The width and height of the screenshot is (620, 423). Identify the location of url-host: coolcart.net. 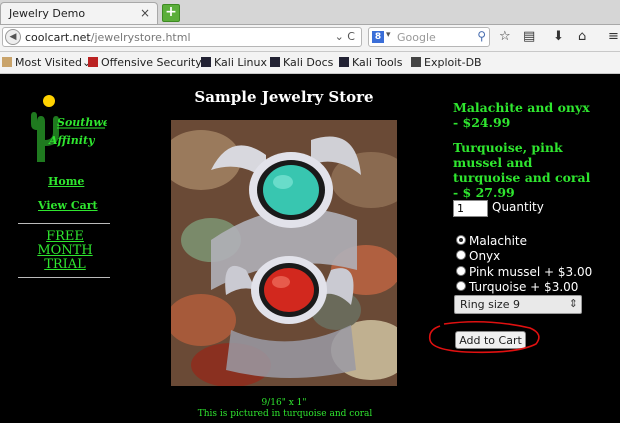
(58, 37).